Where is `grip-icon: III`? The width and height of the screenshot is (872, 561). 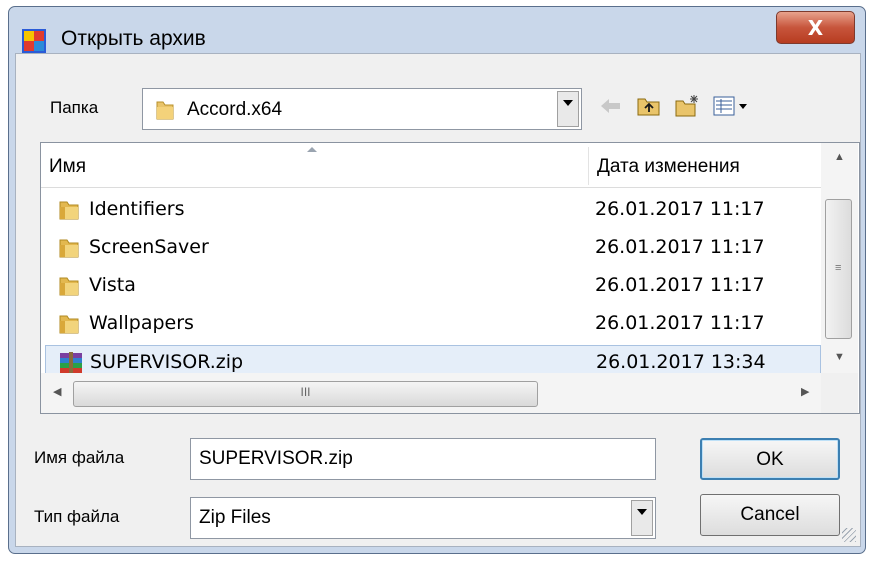
grip-icon: III is located at coordinates (305, 392).